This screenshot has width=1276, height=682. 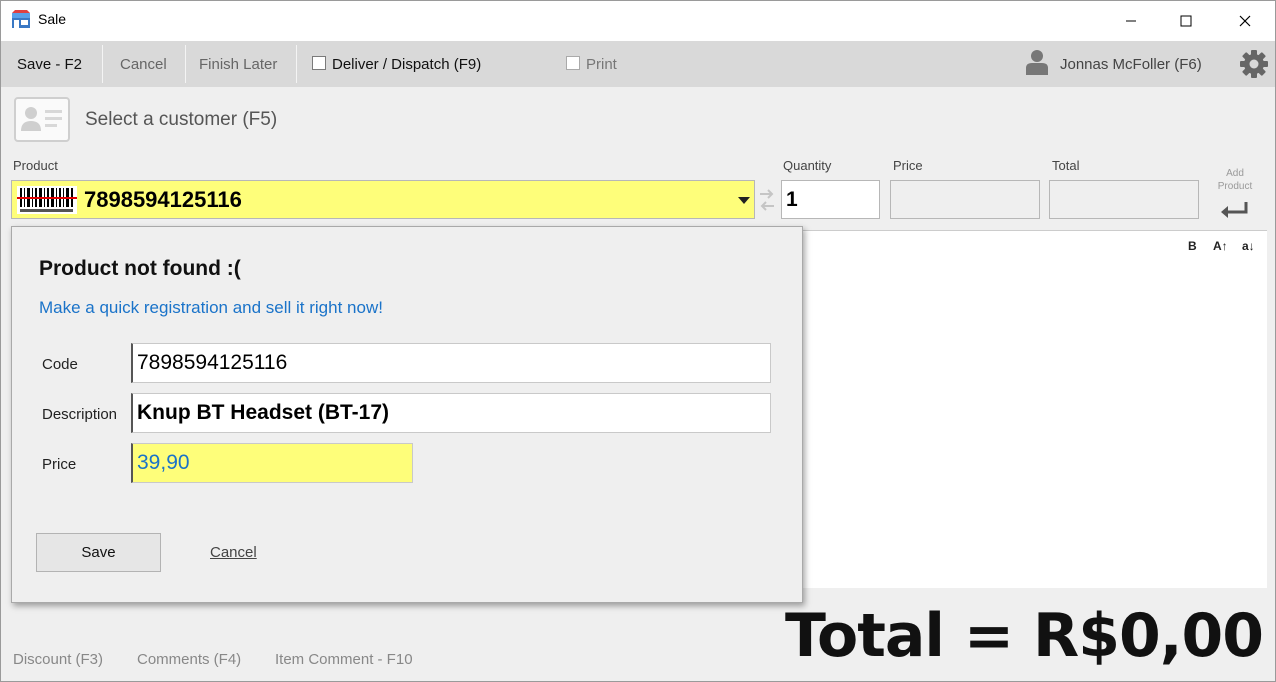 I want to click on dialog-cancel-link: Cancel, so click(x=233, y=552).